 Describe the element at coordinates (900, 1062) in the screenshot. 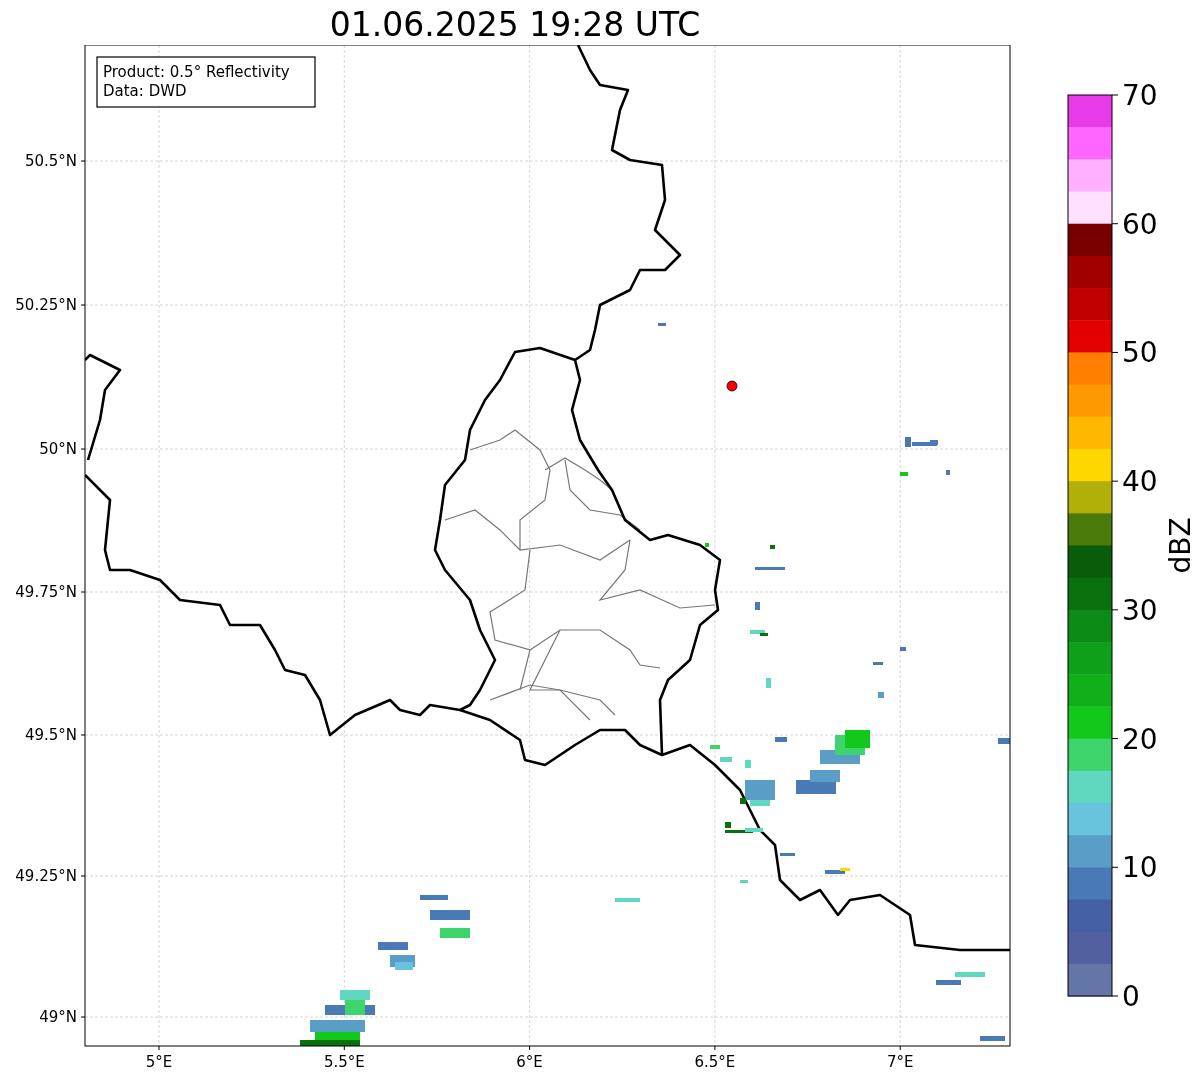

I see `longitude-label: 7°E` at that location.